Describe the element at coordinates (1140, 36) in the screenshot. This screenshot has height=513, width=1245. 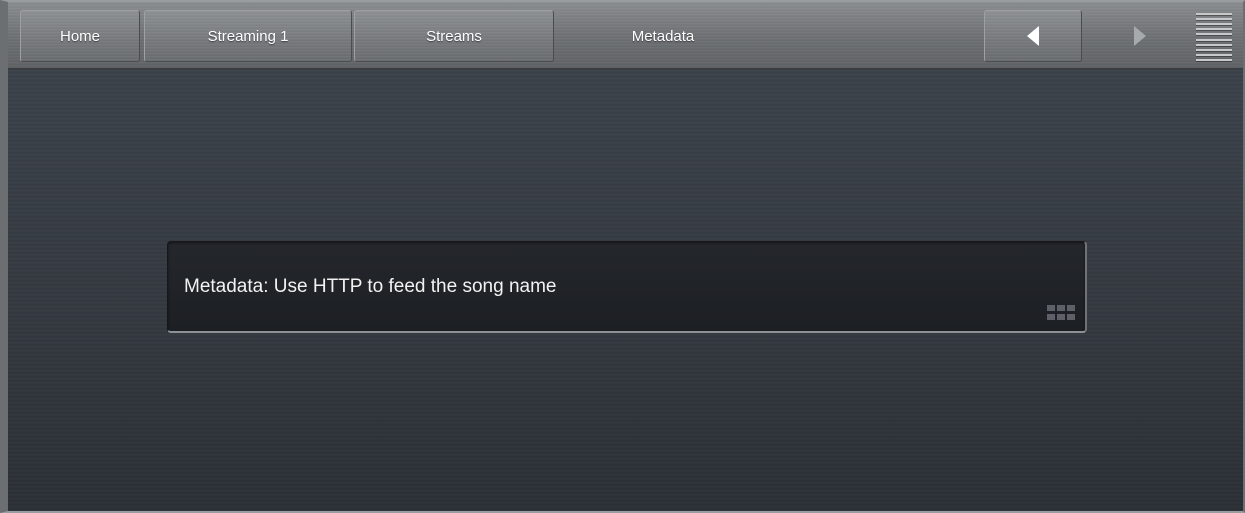
I see `chevron-right-icon` at that location.